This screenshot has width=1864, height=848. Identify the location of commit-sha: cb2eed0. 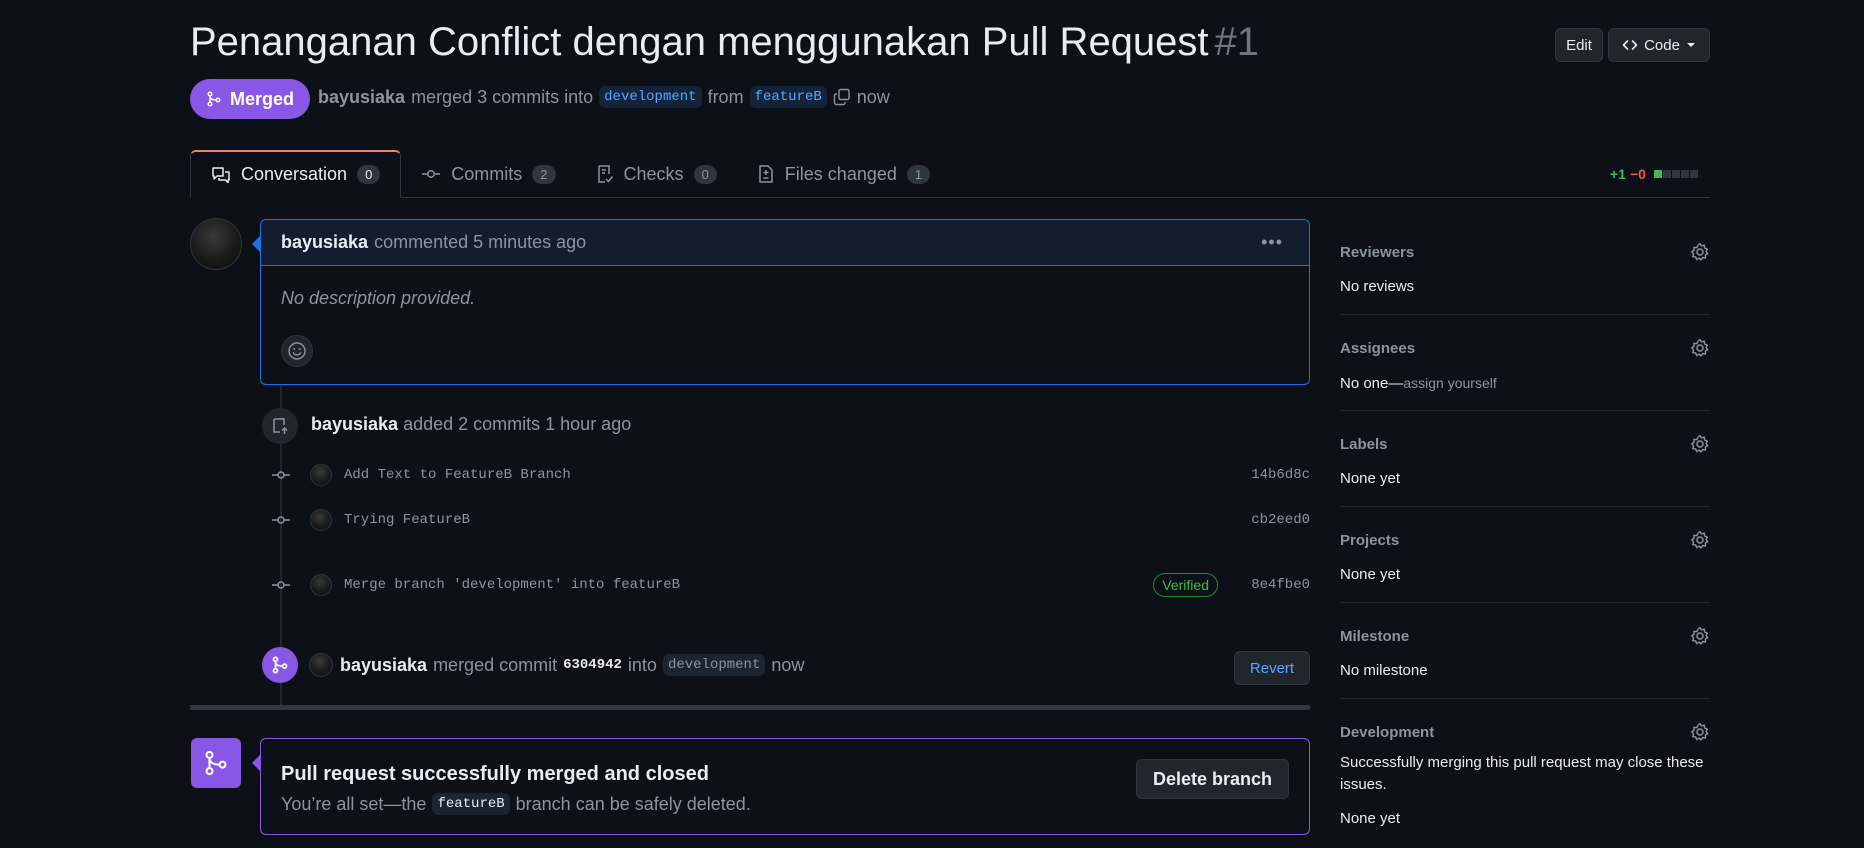
(1280, 520).